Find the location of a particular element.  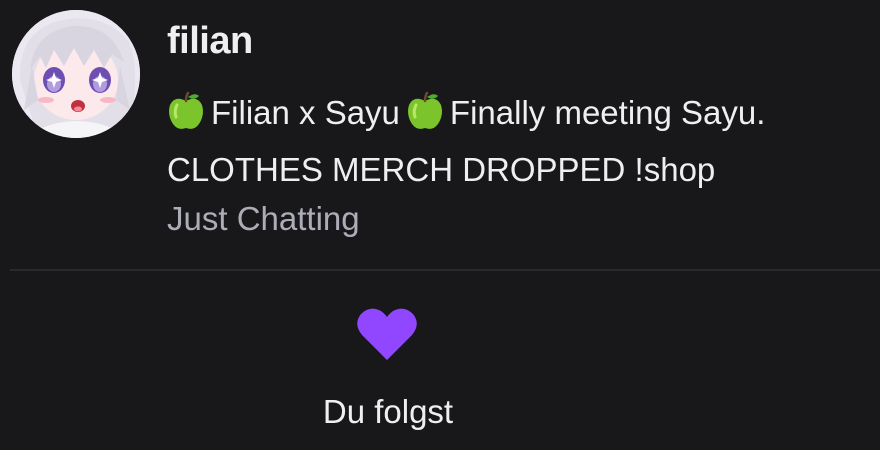

follow-label: Du folgst is located at coordinates (388, 411).